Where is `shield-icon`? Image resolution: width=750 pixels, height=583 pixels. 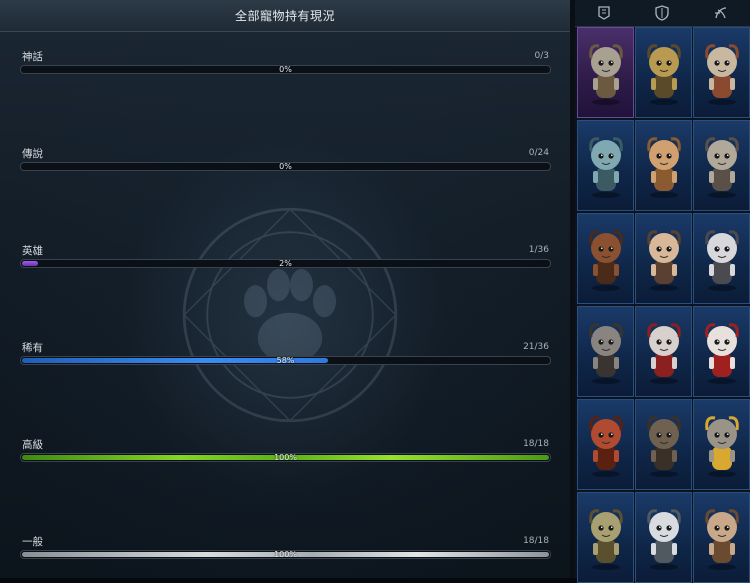 shield-icon is located at coordinates (662, 13).